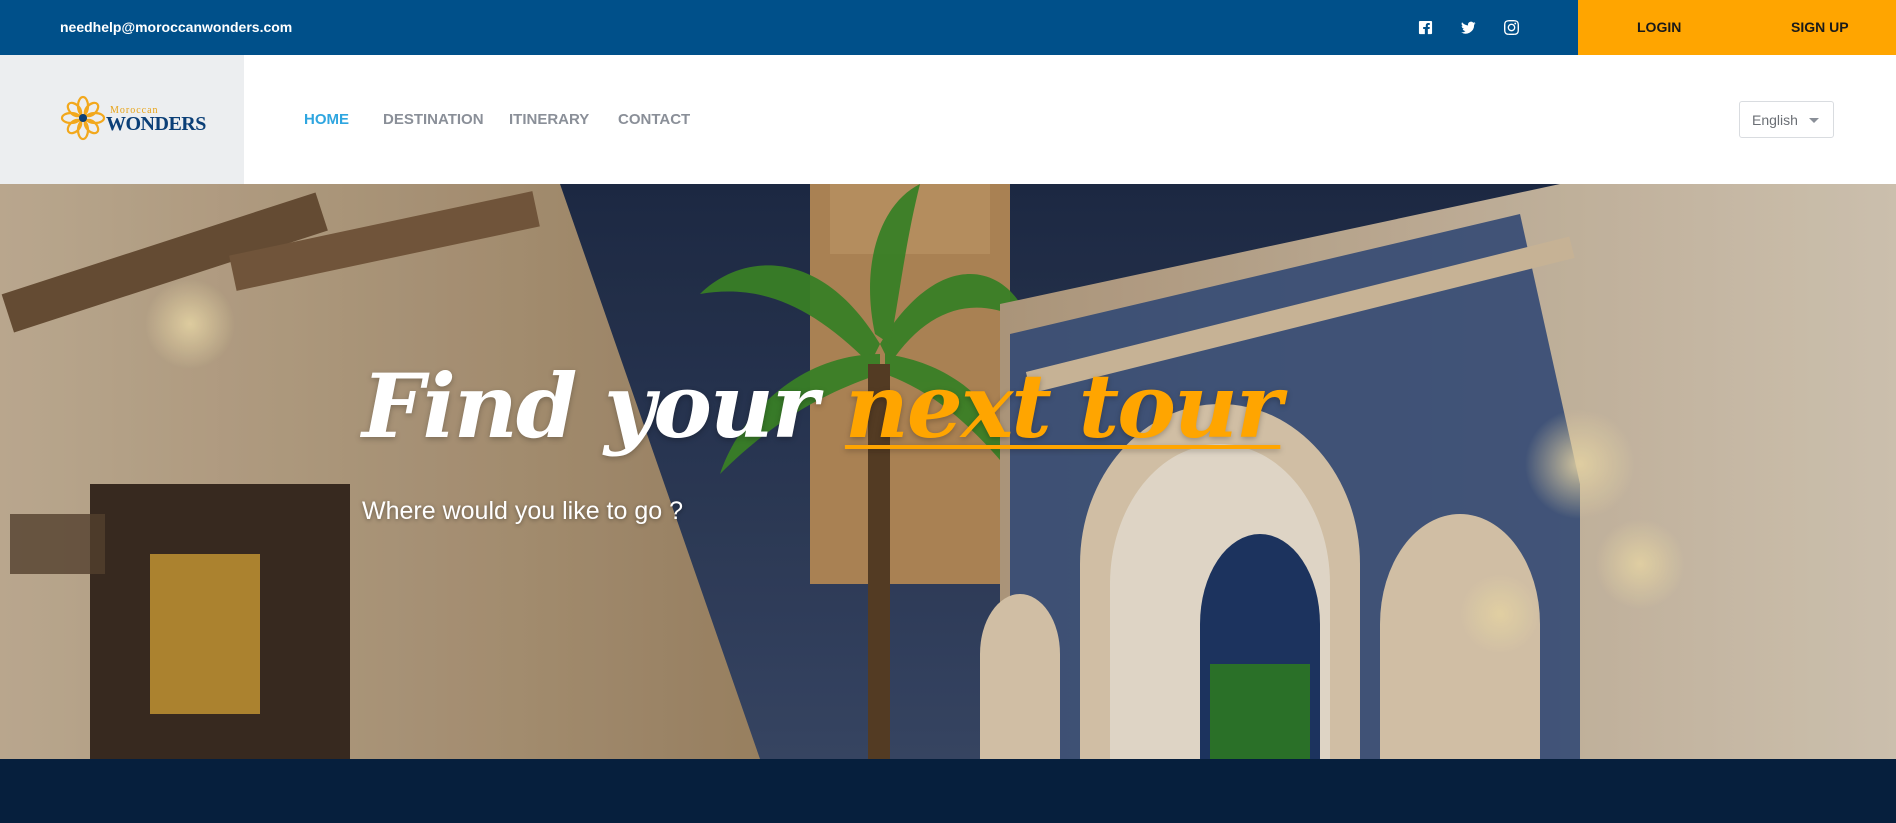  What do you see at coordinates (1468, 27) in the screenshot?
I see `twitter-icon` at bounding box center [1468, 27].